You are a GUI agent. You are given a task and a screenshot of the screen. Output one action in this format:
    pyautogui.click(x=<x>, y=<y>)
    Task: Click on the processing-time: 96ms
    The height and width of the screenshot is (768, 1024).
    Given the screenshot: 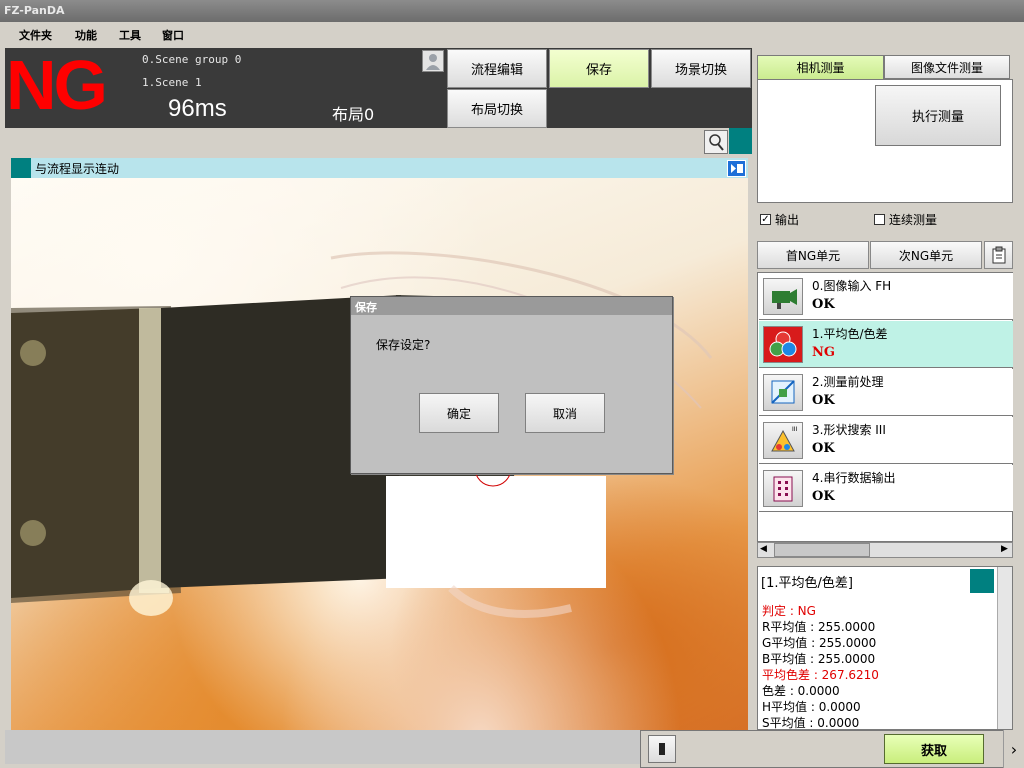 What is the action you would take?
    pyautogui.click(x=197, y=108)
    